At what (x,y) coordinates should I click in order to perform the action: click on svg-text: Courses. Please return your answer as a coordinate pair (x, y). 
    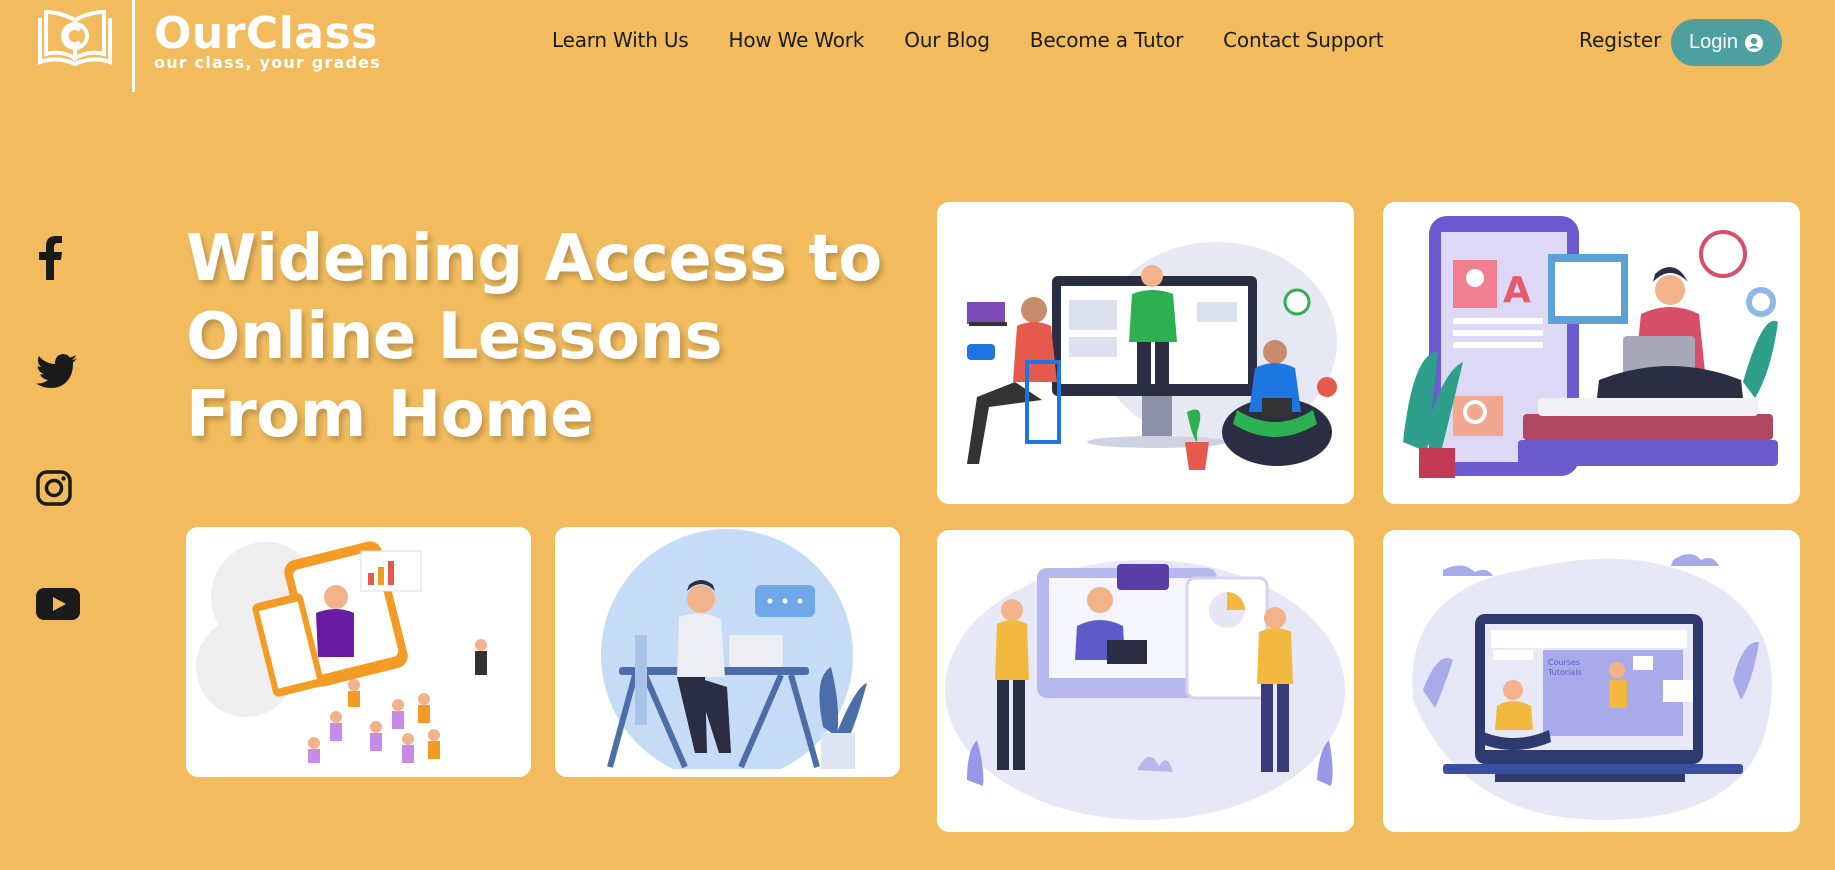
    Looking at the image, I should click on (1564, 662).